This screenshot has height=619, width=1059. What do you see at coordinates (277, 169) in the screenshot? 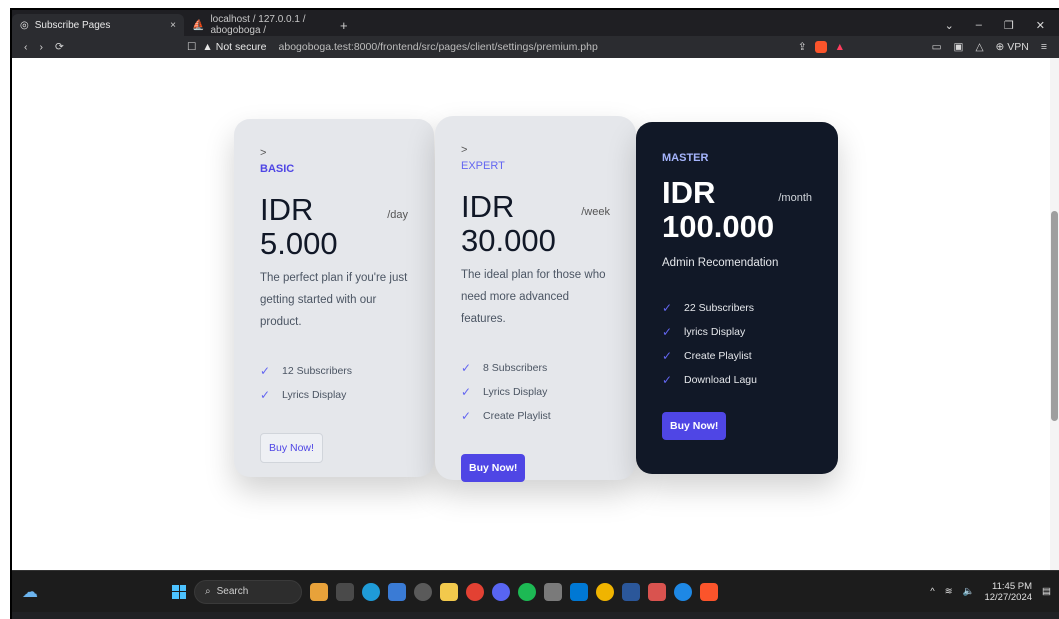
I see `plan-tier: BASIC` at bounding box center [277, 169].